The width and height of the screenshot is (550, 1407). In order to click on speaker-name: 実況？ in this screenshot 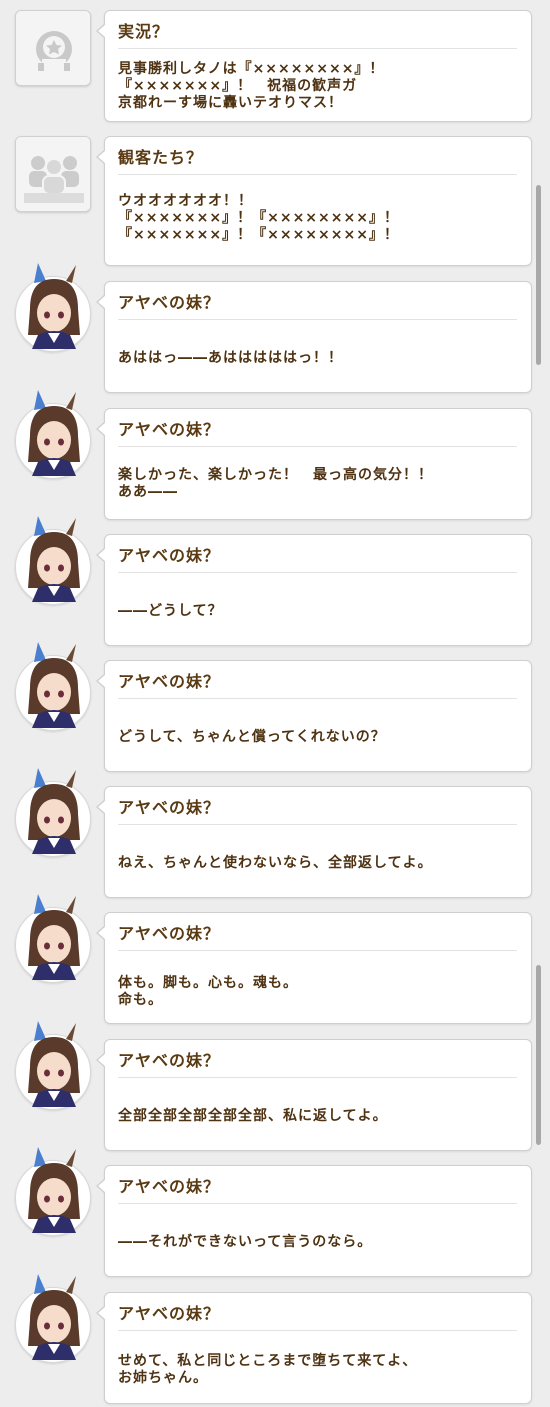, I will do `click(144, 31)`.